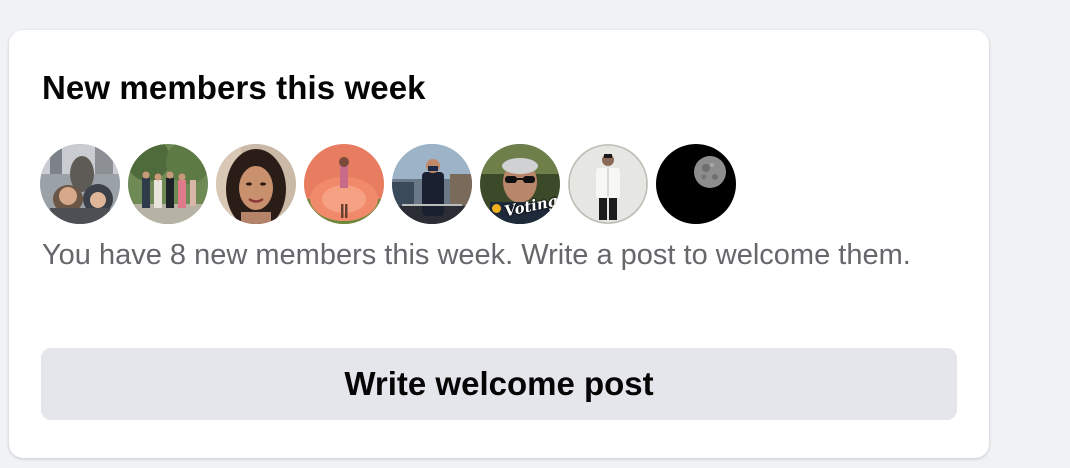 The image size is (1070, 468). I want to click on badge-dot-icon, so click(496, 208).